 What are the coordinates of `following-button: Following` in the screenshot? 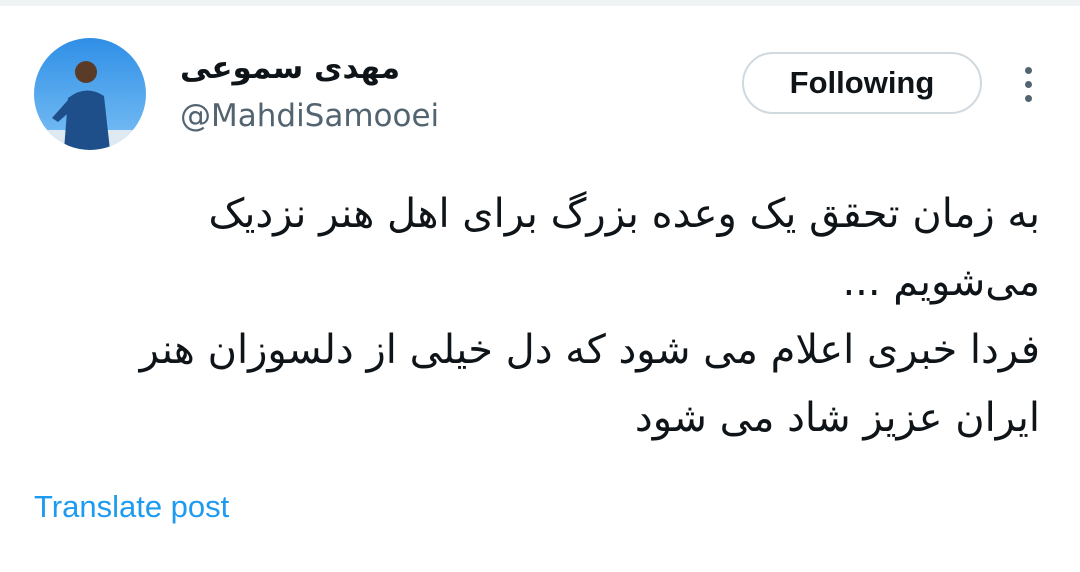 It's located at (862, 83).